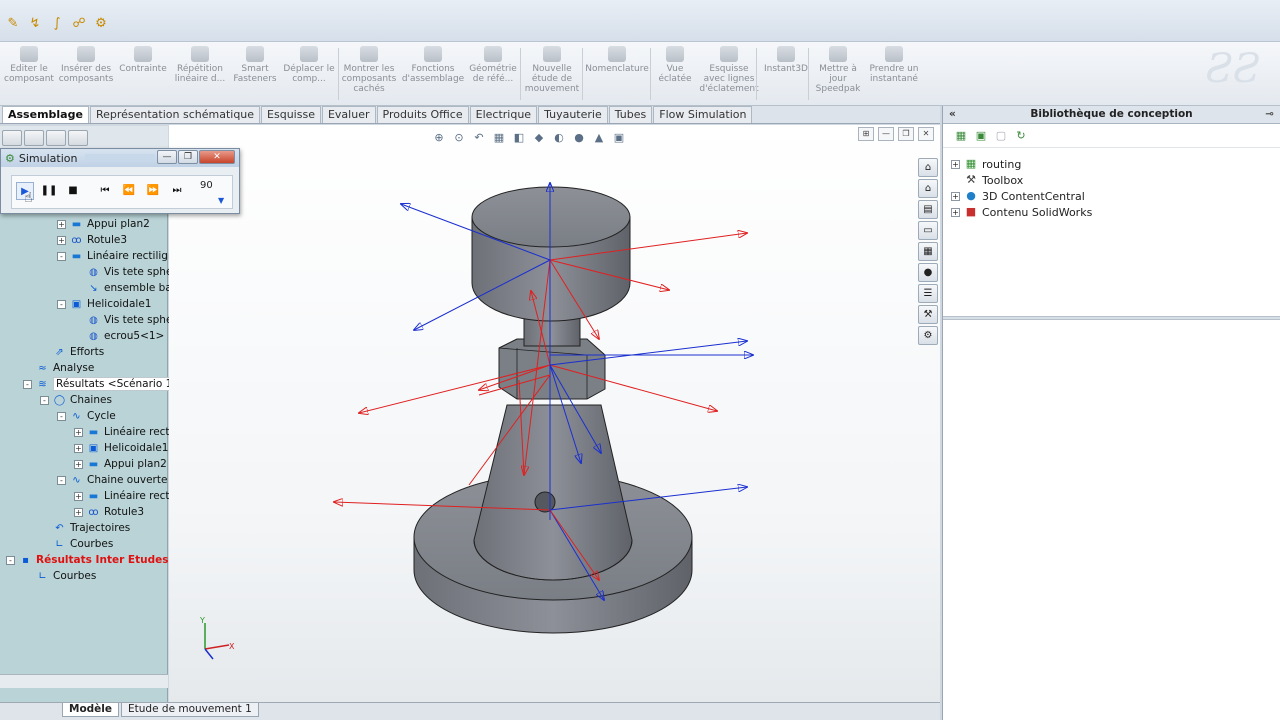  Describe the element at coordinates (101, 23) in the screenshot. I see `motion-tool-icon: ⚙` at that location.